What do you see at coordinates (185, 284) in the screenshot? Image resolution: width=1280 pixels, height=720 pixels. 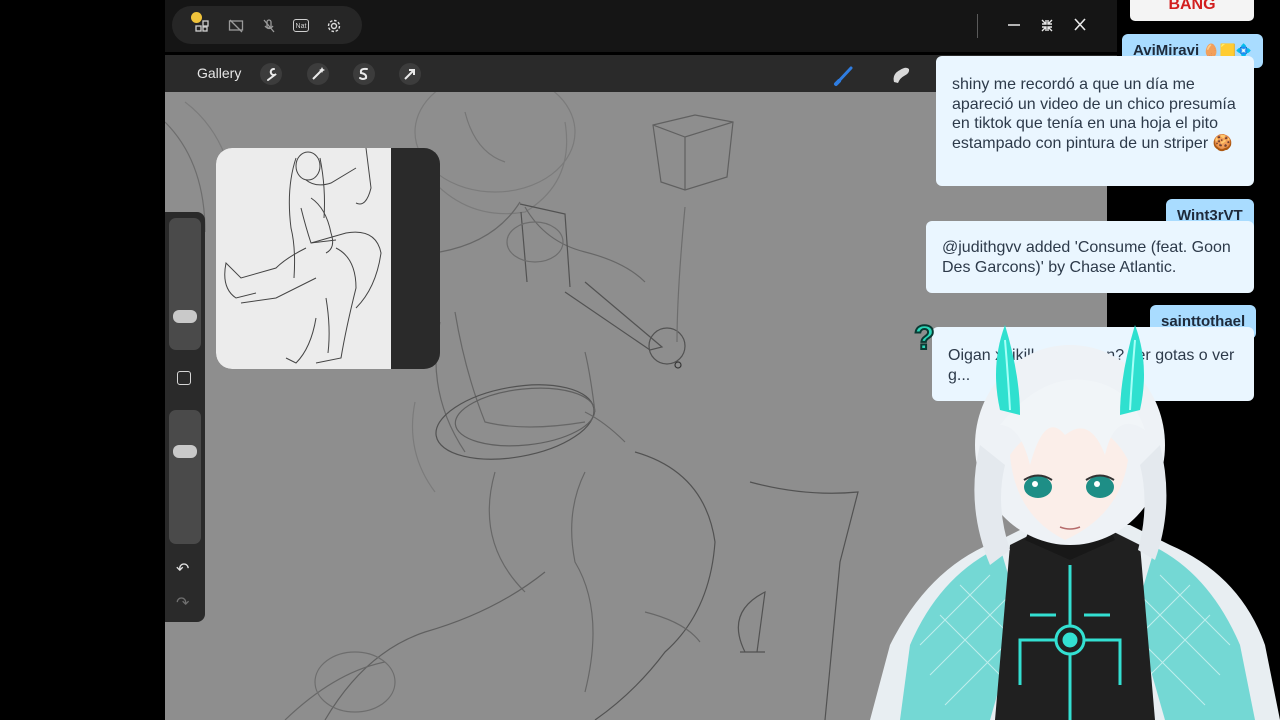 I see `brush-size-slider` at bounding box center [185, 284].